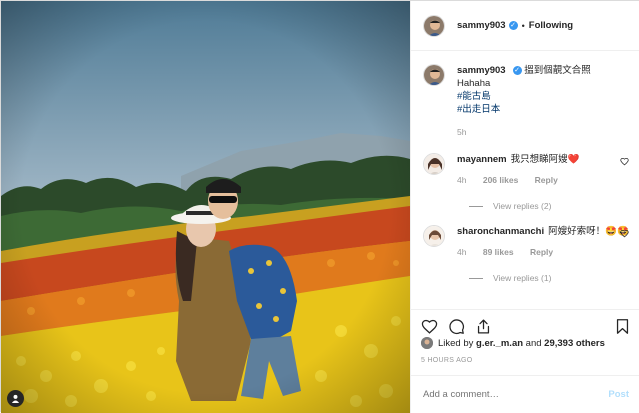 This screenshot has width=639, height=413. Describe the element at coordinates (533, 343) in the screenshot. I see `liked-by-conj: and` at that location.